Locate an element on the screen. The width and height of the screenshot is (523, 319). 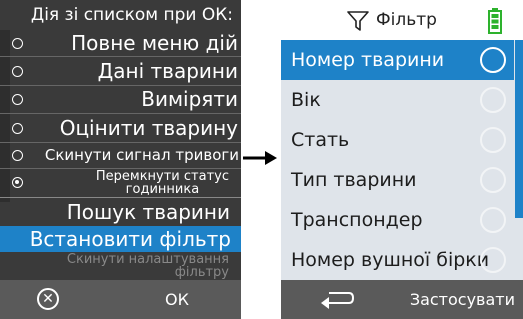
radio-selected-icon is located at coordinates (17, 182).